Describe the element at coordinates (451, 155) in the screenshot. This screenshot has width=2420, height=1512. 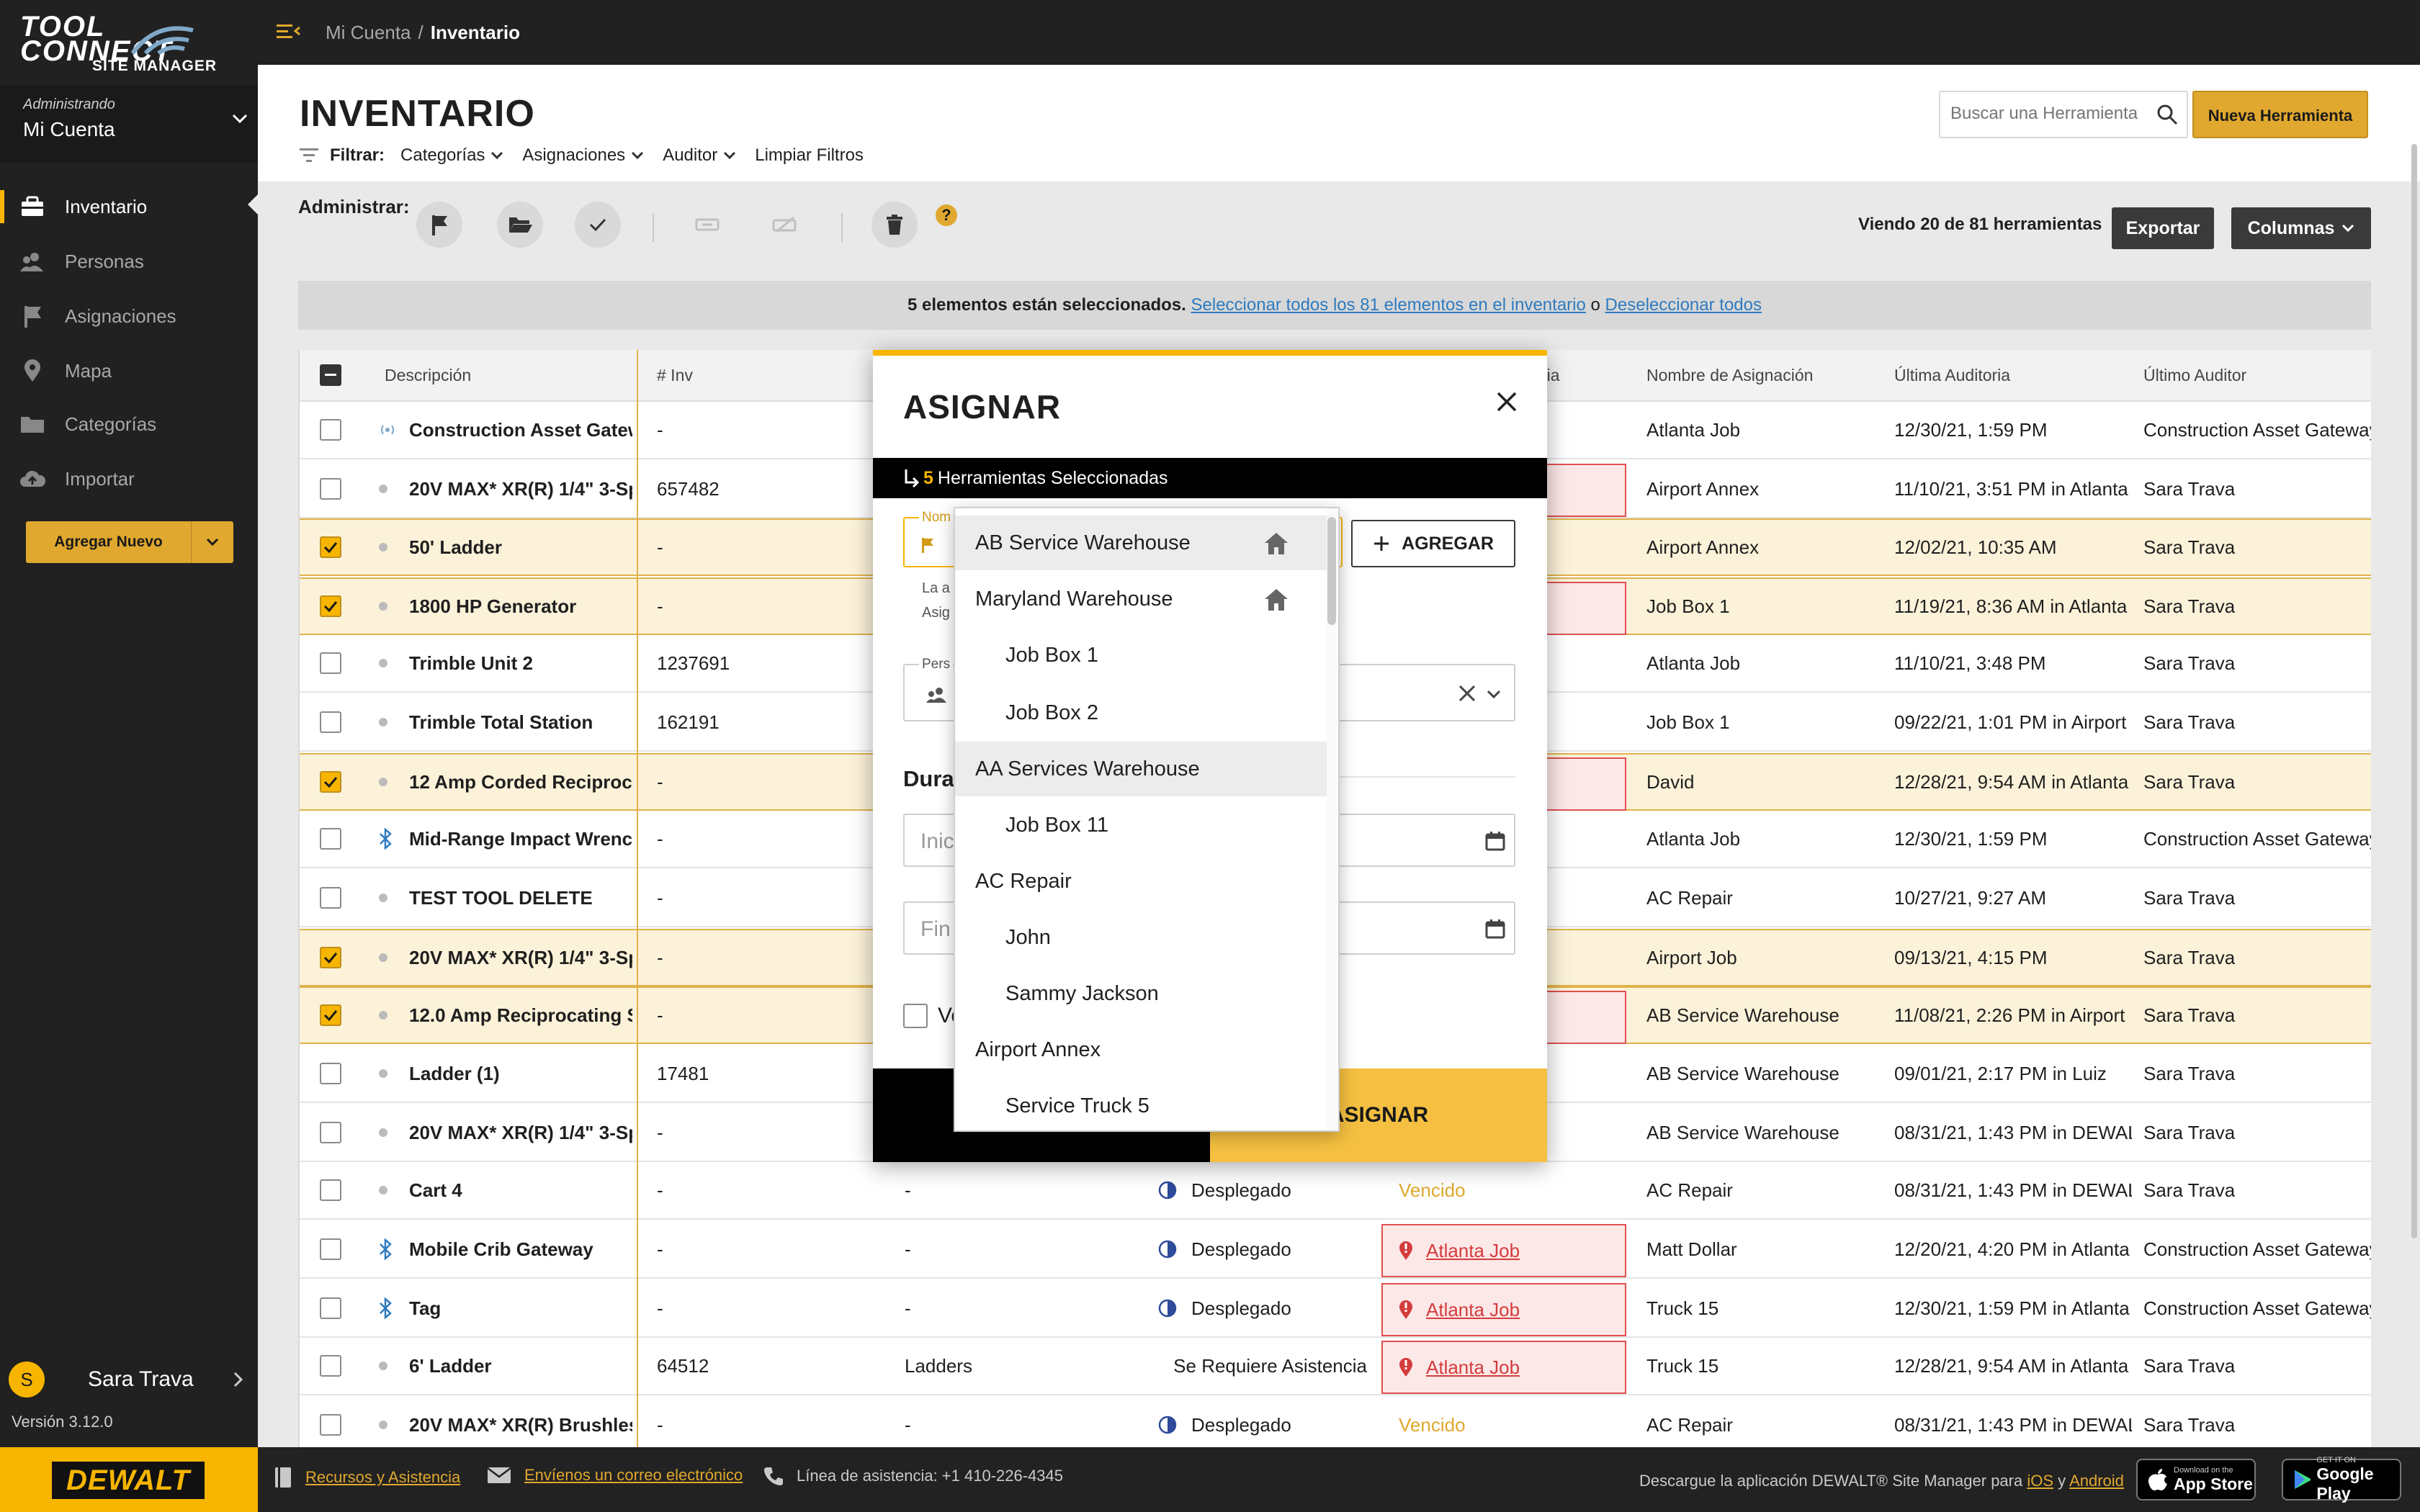
I see `filter-categorias: Categorías` at that location.